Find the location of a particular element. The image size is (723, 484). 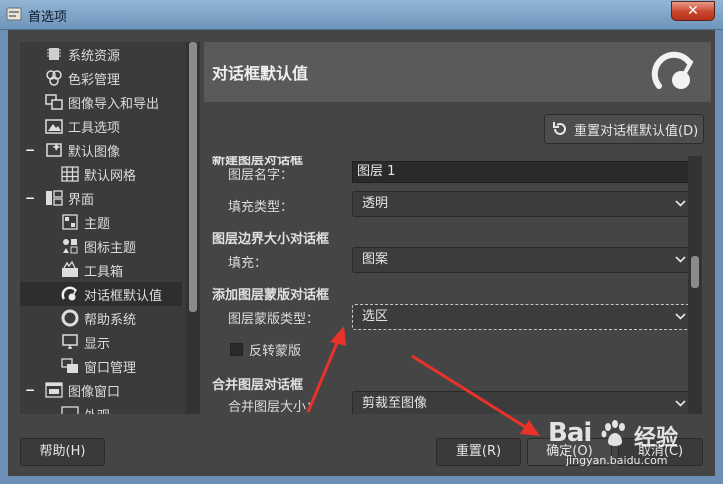

close-button: ✕ is located at coordinates (693, 11).